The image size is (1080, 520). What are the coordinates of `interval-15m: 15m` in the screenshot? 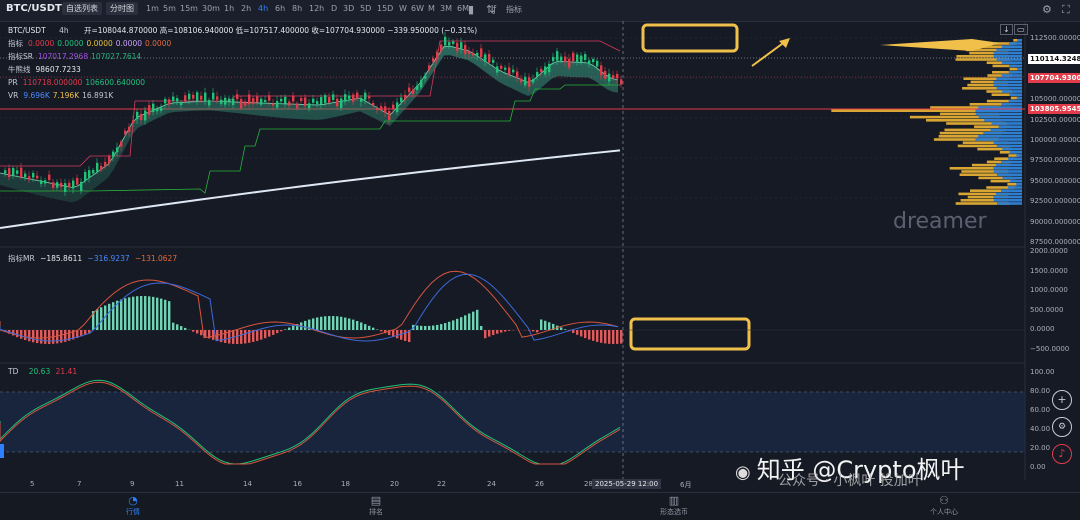 It's located at (189, 8).